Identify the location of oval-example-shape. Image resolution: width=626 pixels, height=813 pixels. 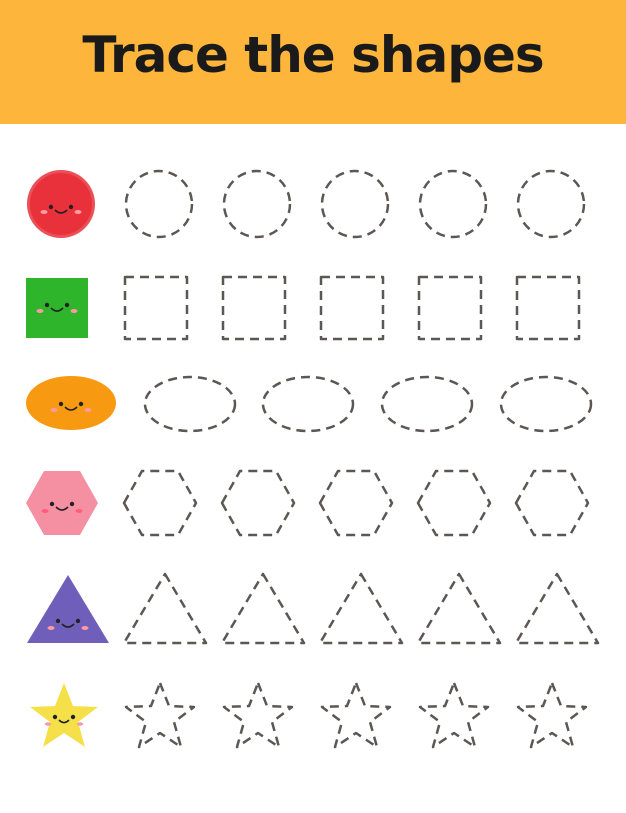
(71, 403).